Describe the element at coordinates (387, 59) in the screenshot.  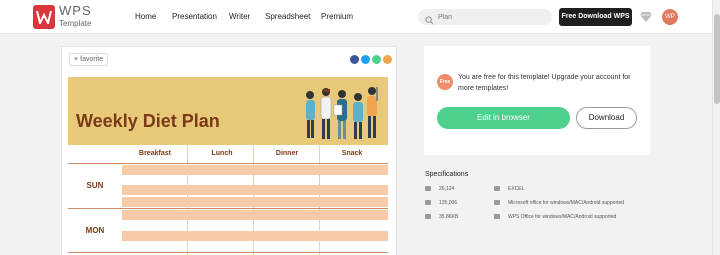
I see `link-share-icon` at that location.